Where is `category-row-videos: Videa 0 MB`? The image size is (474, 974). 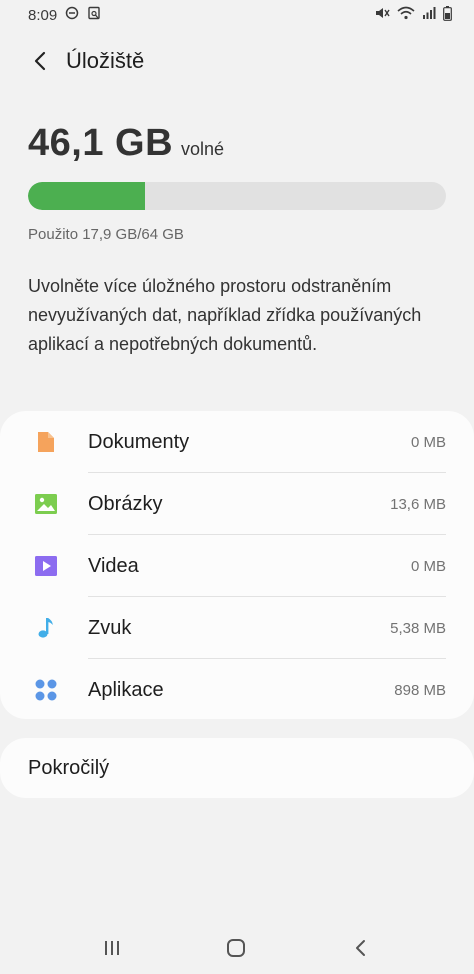
category-row-videos: Videa 0 MB is located at coordinates (237, 566).